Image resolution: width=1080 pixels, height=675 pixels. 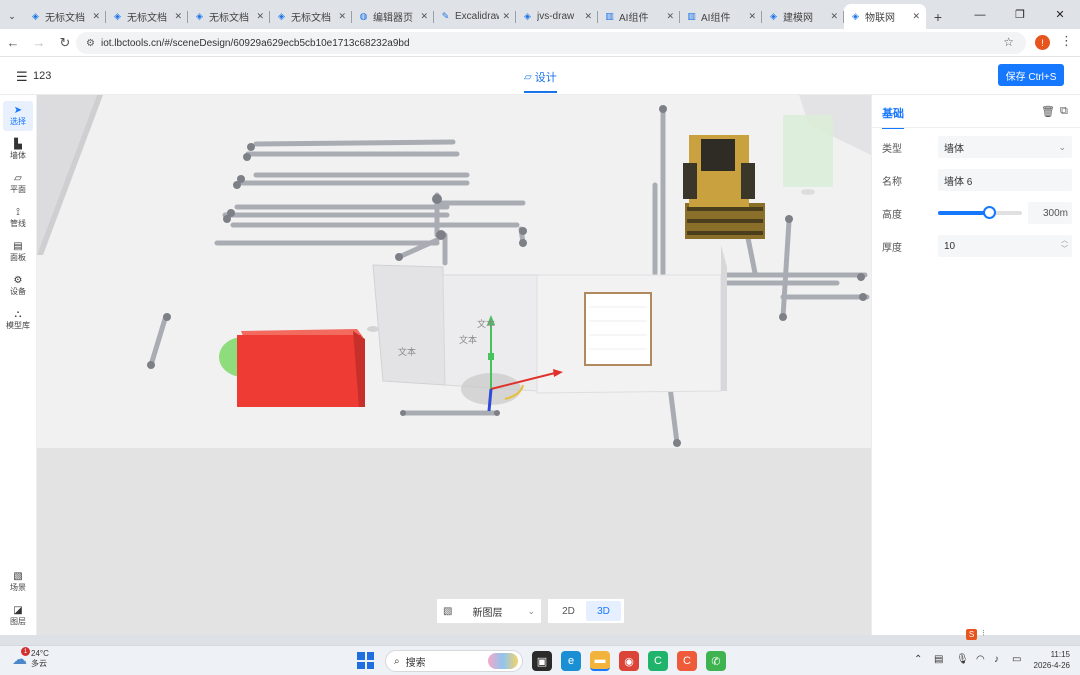 What do you see at coordinates (980, 659) in the screenshot?
I see `wifi-icon: ◠` at bounding box center [980, 659].